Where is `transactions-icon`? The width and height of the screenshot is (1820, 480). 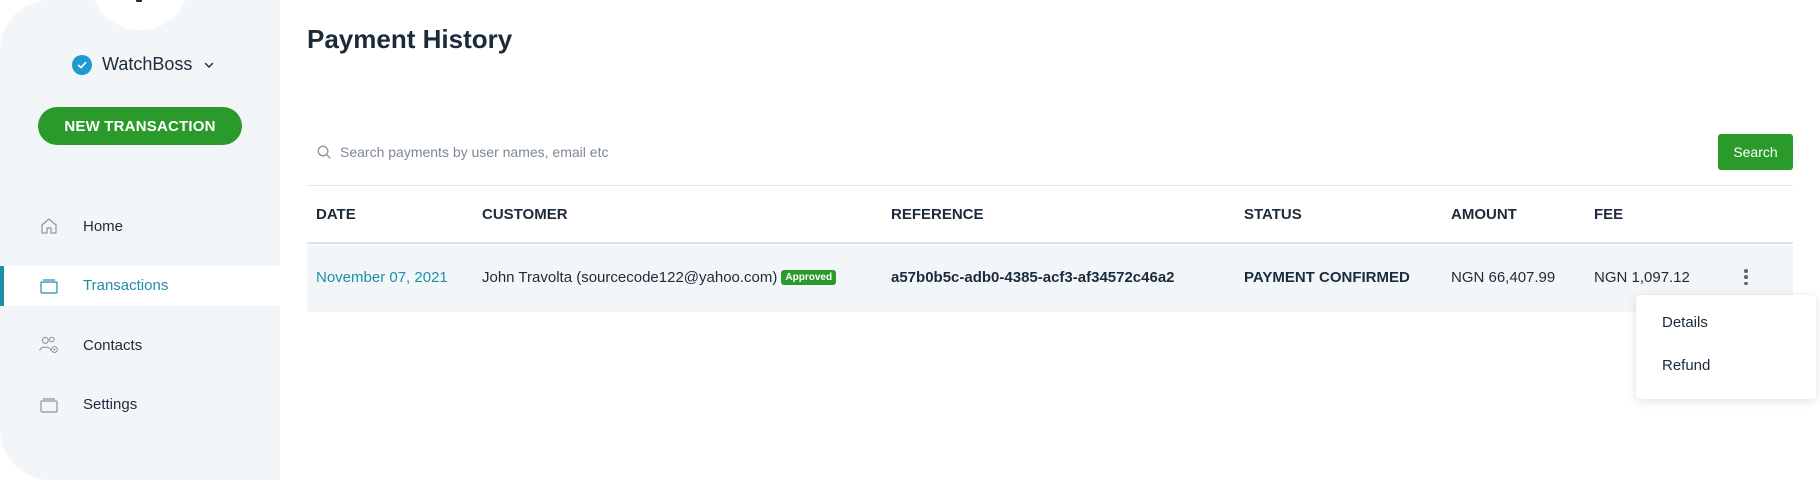 transactions-icon is located at coordinates (49, 286).